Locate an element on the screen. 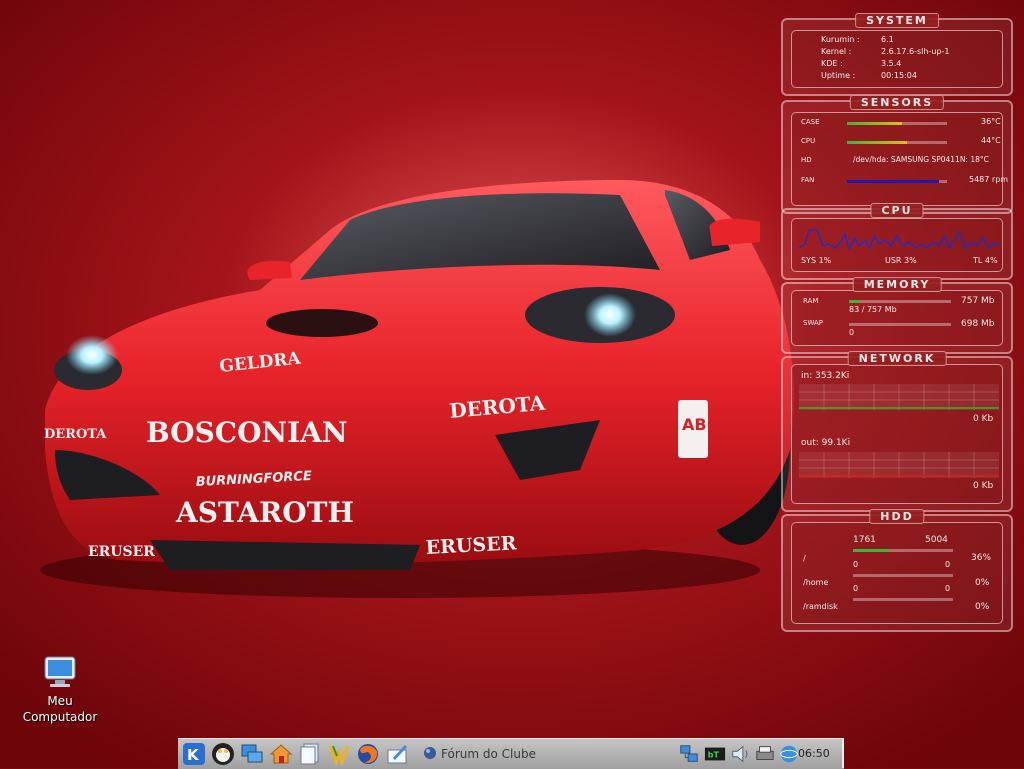 Image resolution: width=1024 pixels, height=769 pixels. system-label: Uptime : is located at coordinates (838, 75).